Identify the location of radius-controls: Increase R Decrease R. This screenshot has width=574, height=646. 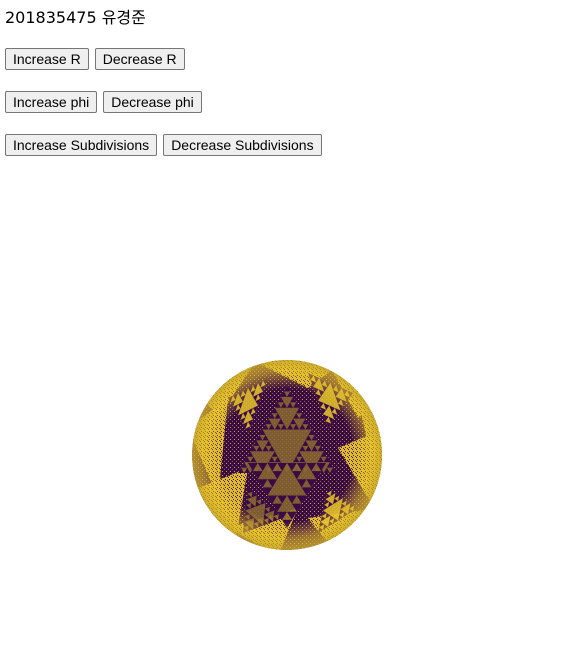
(95, 59).